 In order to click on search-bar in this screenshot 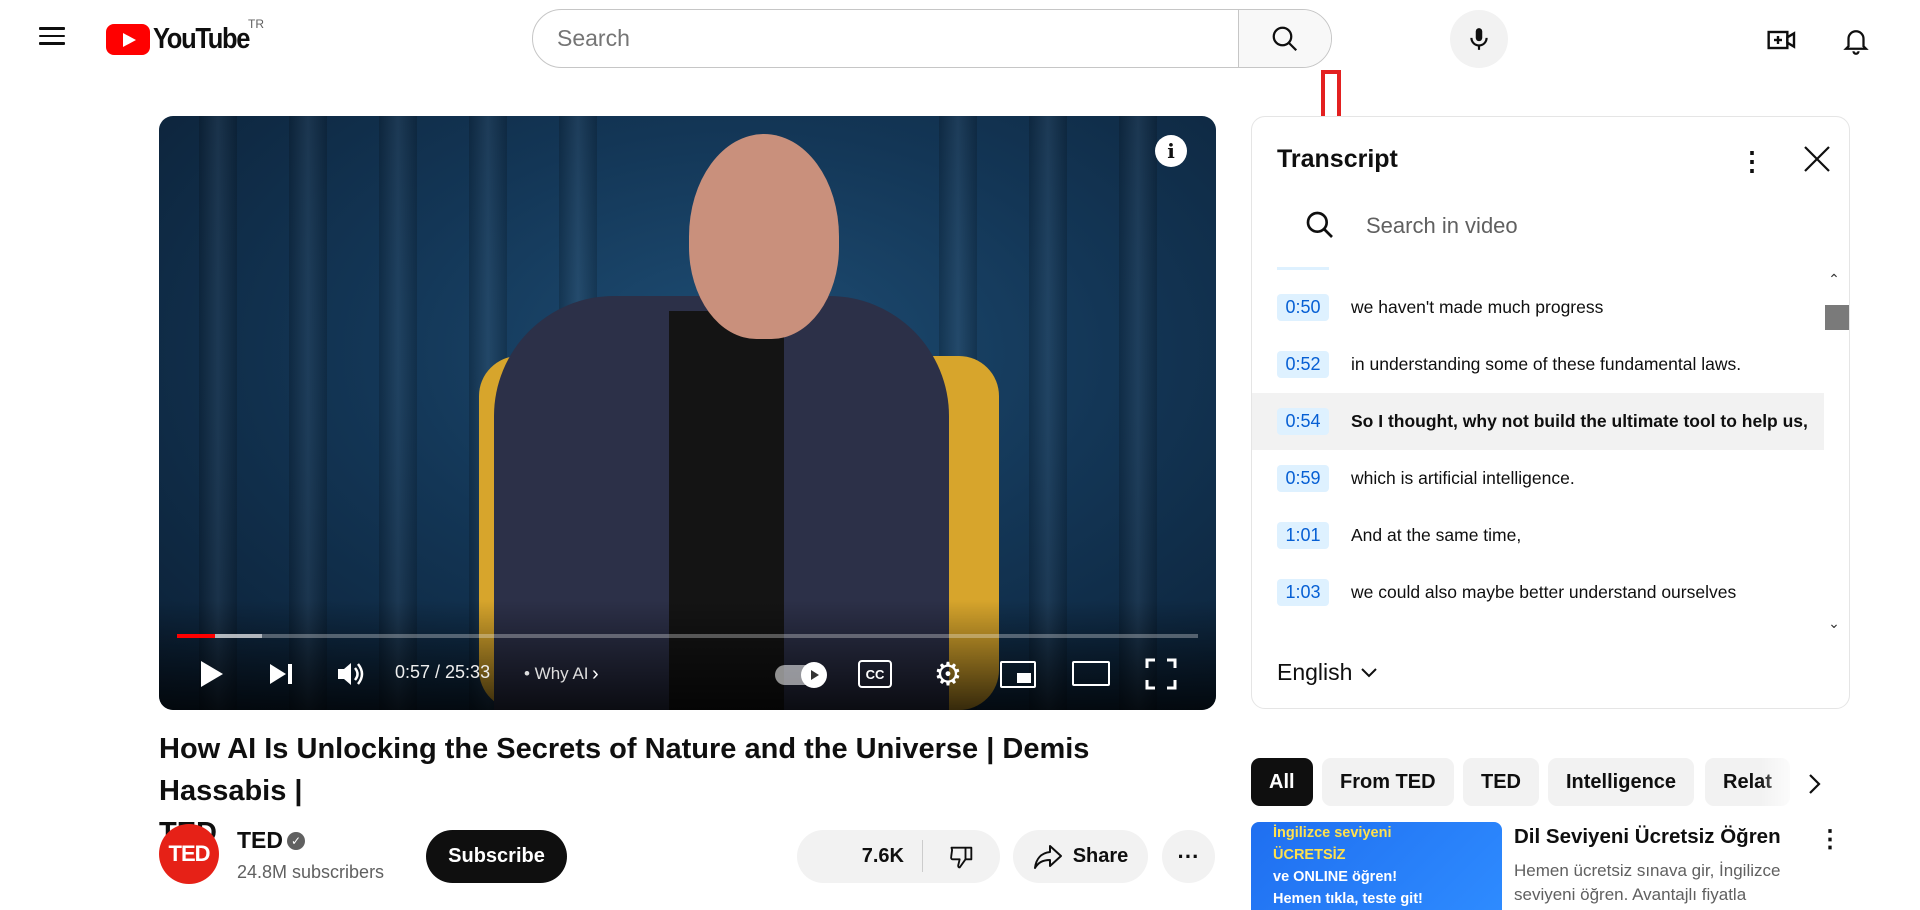, I will do `click(932, 38)`.